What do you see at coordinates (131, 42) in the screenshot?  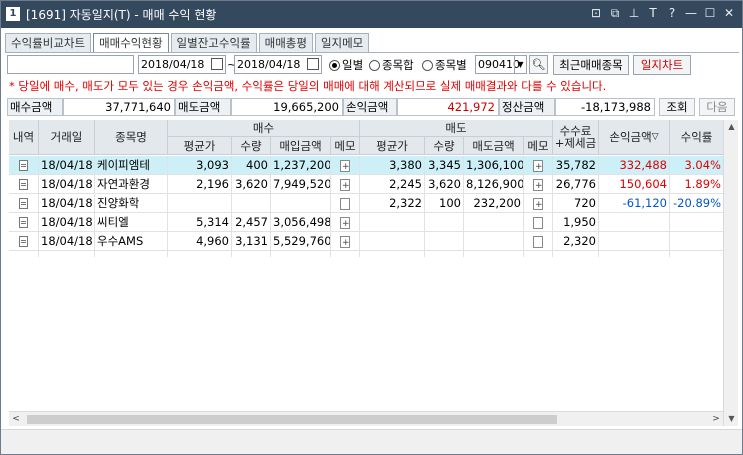 I see `tab-1: 매매수익현황` at bounding box center [131, 42].